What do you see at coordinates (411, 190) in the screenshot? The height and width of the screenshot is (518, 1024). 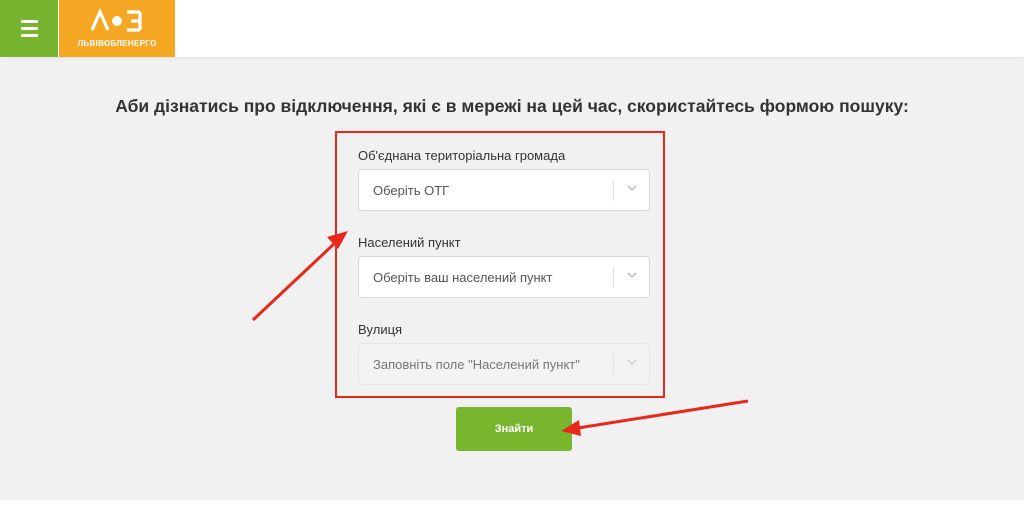 I see `otg-select-value: Оберіть ОТГ` at bounding box center [411, 190].